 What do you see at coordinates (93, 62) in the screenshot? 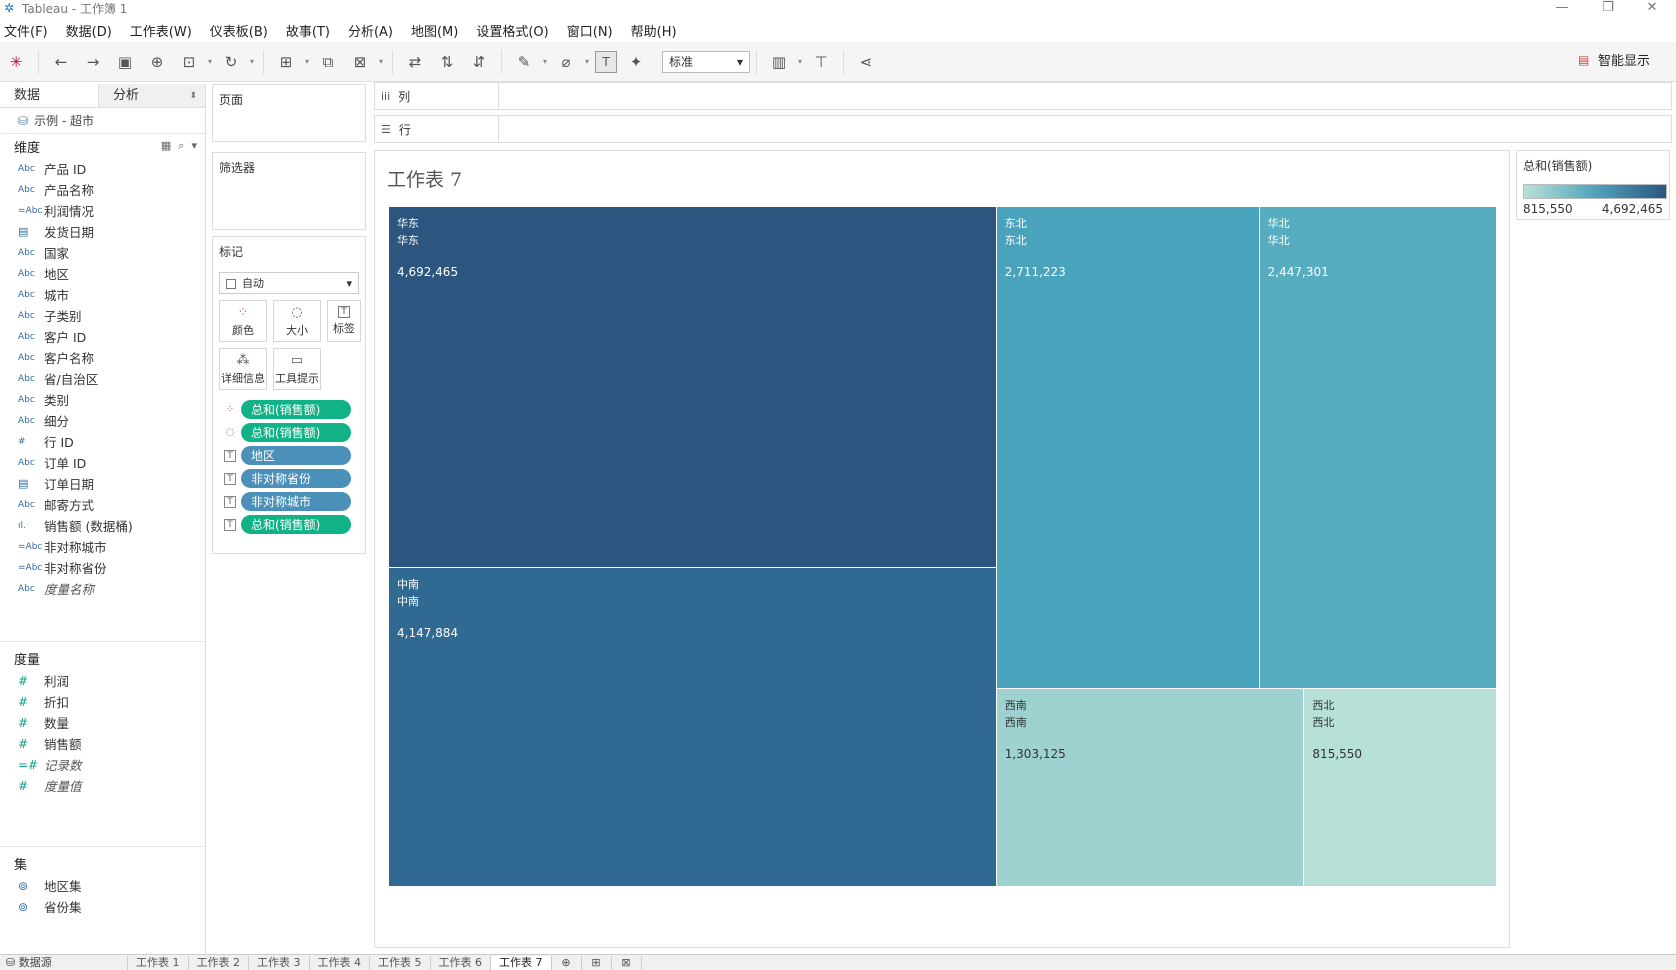
I see `redo-icon: →` at bounding box center [93, 62].